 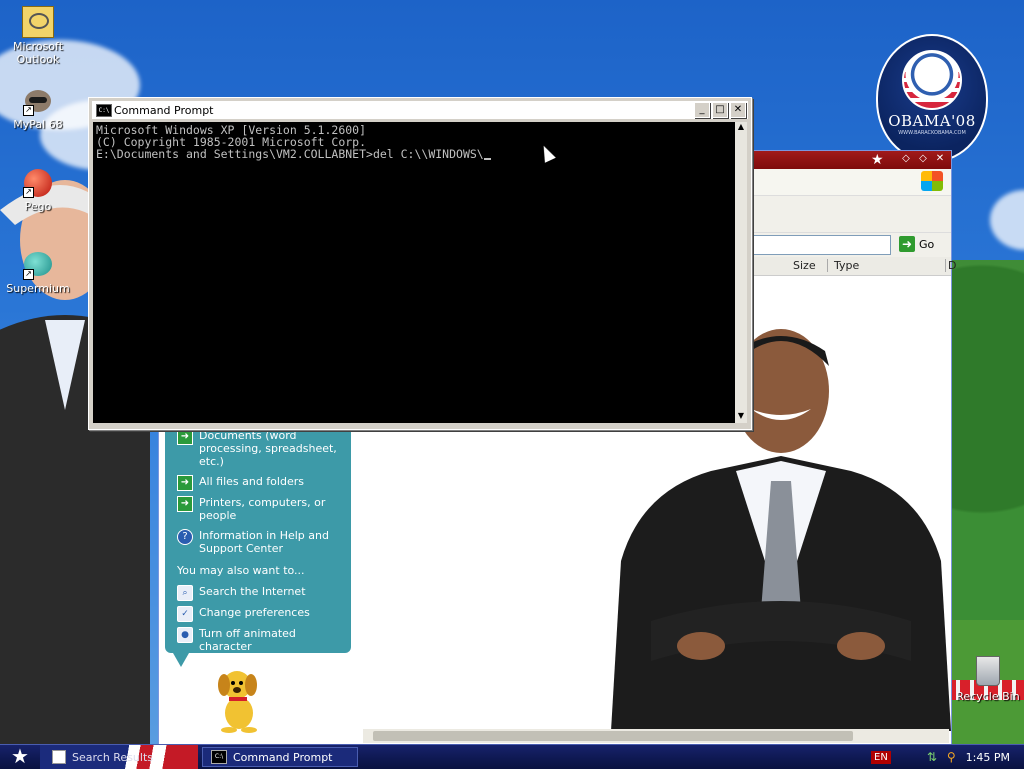 What do you see at coordinates (932, 133) in the screenshot?
I see `logo-subtext: WWW.BARACKOBAMA.COM` at bounding box center [932, 133].